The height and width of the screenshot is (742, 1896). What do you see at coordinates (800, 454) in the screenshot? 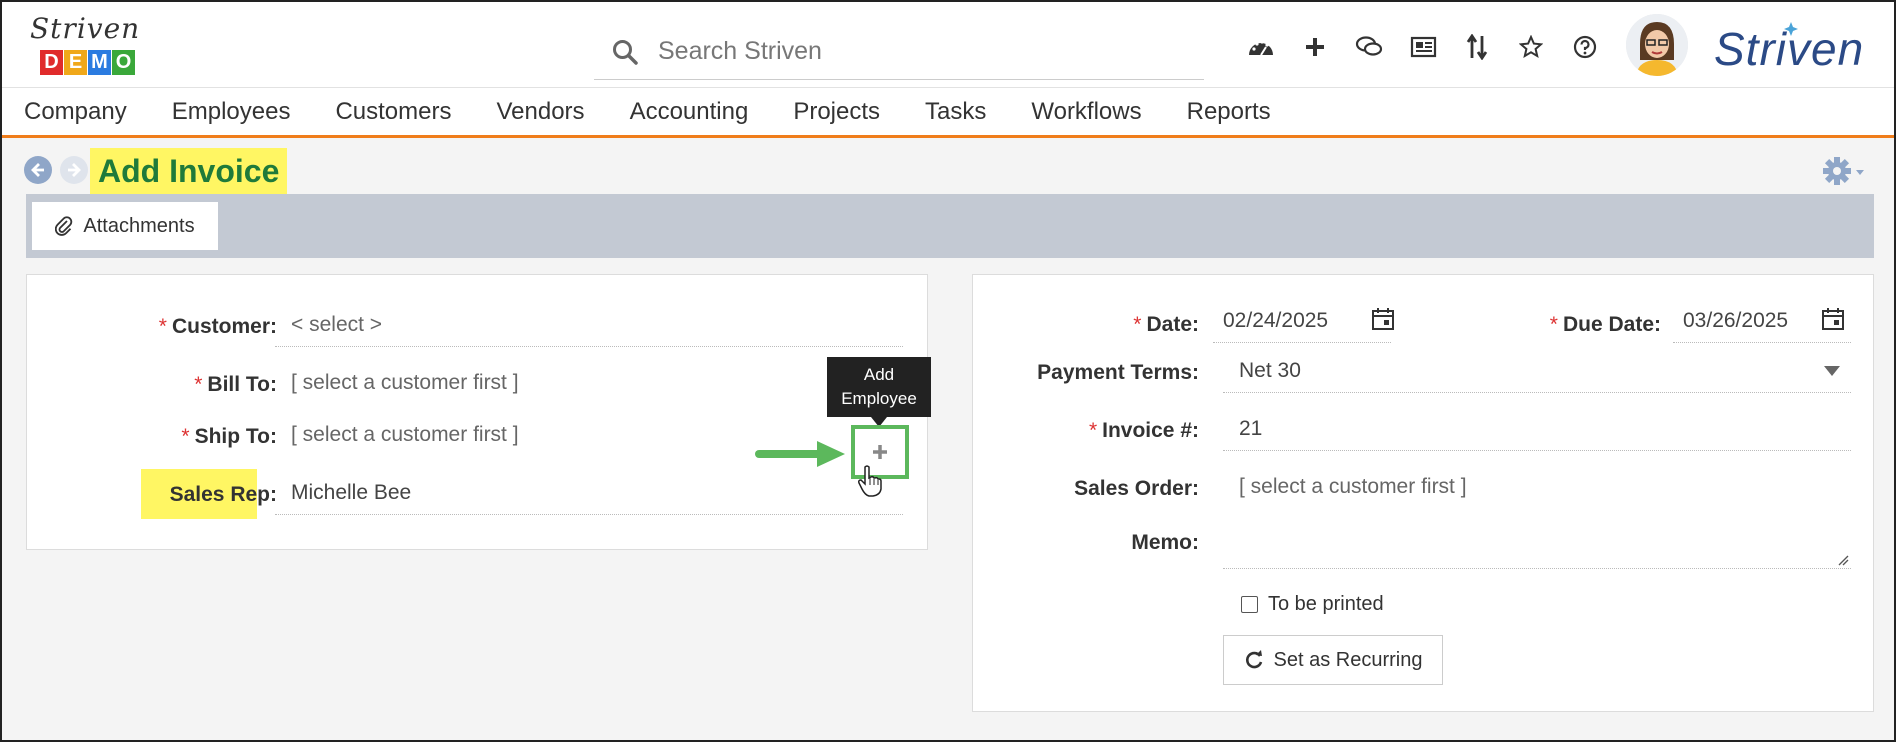
I see `callout-arrow-icon` at bounding box center [800, 454].